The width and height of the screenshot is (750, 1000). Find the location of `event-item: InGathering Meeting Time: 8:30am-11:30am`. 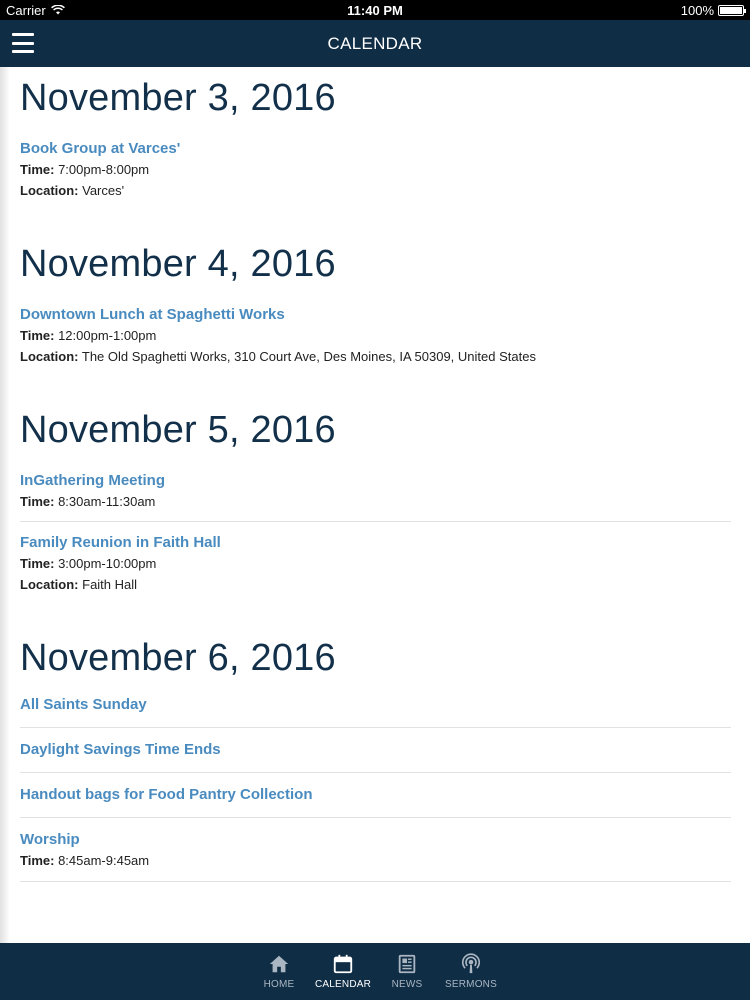

event-item: InGathering Meeting Time: 8:30am-11:30am is located at coordinates (375, 487).